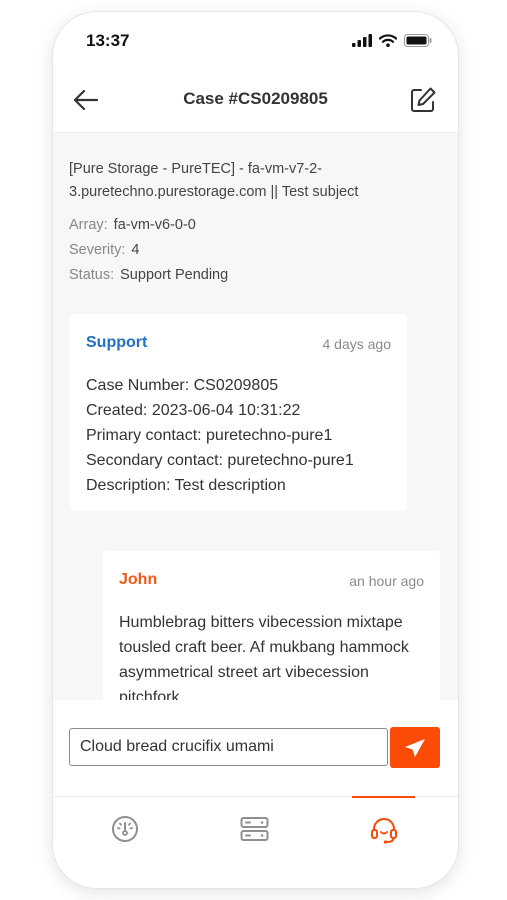  Describe the element at coordinates (383, 797) in the screenshot. I see `active-tab-indicator` at that location.